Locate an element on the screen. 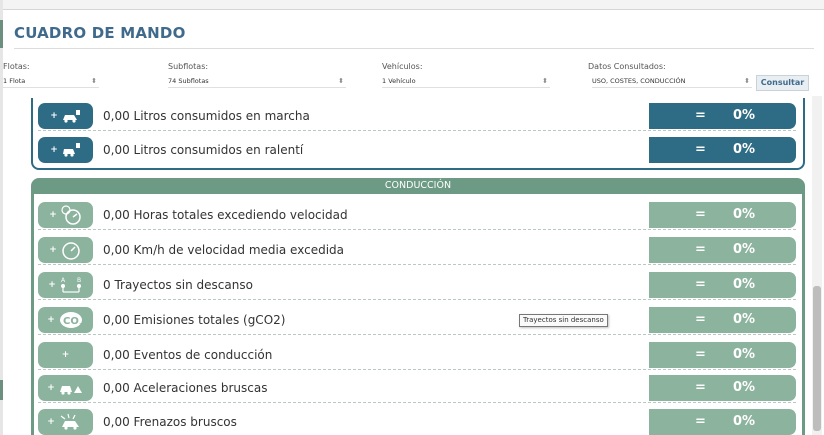 The height and width of the screenshot is (435, 824). expand-row-button: + CO 2 is located at coordinates (65, 320).